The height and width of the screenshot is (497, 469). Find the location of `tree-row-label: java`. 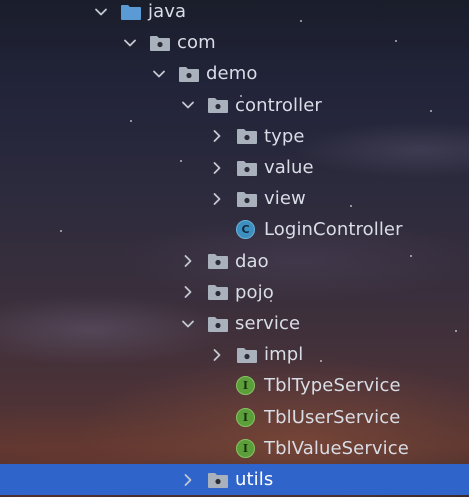

tree-row-label: java is located at coordinates (167, 11).